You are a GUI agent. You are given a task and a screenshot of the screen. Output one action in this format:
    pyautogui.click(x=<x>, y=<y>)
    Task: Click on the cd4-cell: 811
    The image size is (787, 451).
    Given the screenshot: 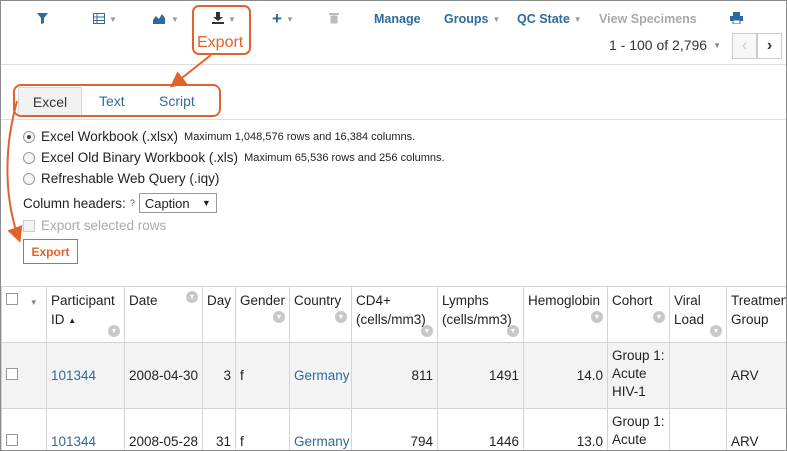 What is the action you would take?
    pyautogui.click(x=394, y=375)
    